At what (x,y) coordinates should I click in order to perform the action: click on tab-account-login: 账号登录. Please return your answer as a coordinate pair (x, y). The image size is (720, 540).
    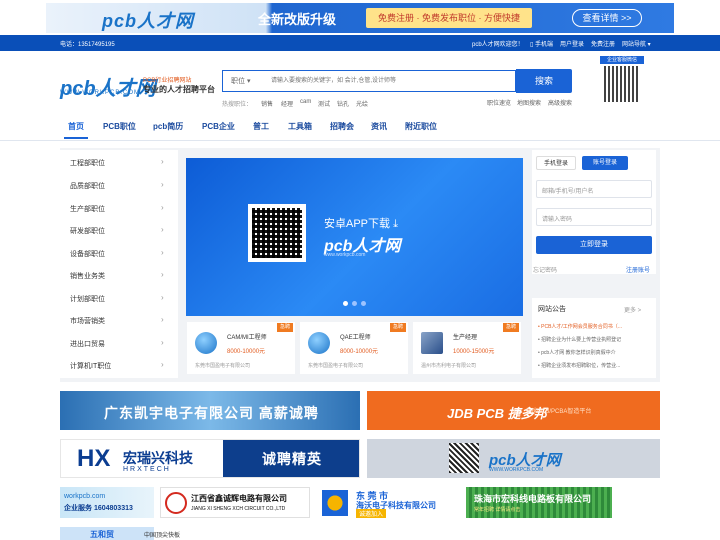
    Looking at the image, I should click on (605, 163).